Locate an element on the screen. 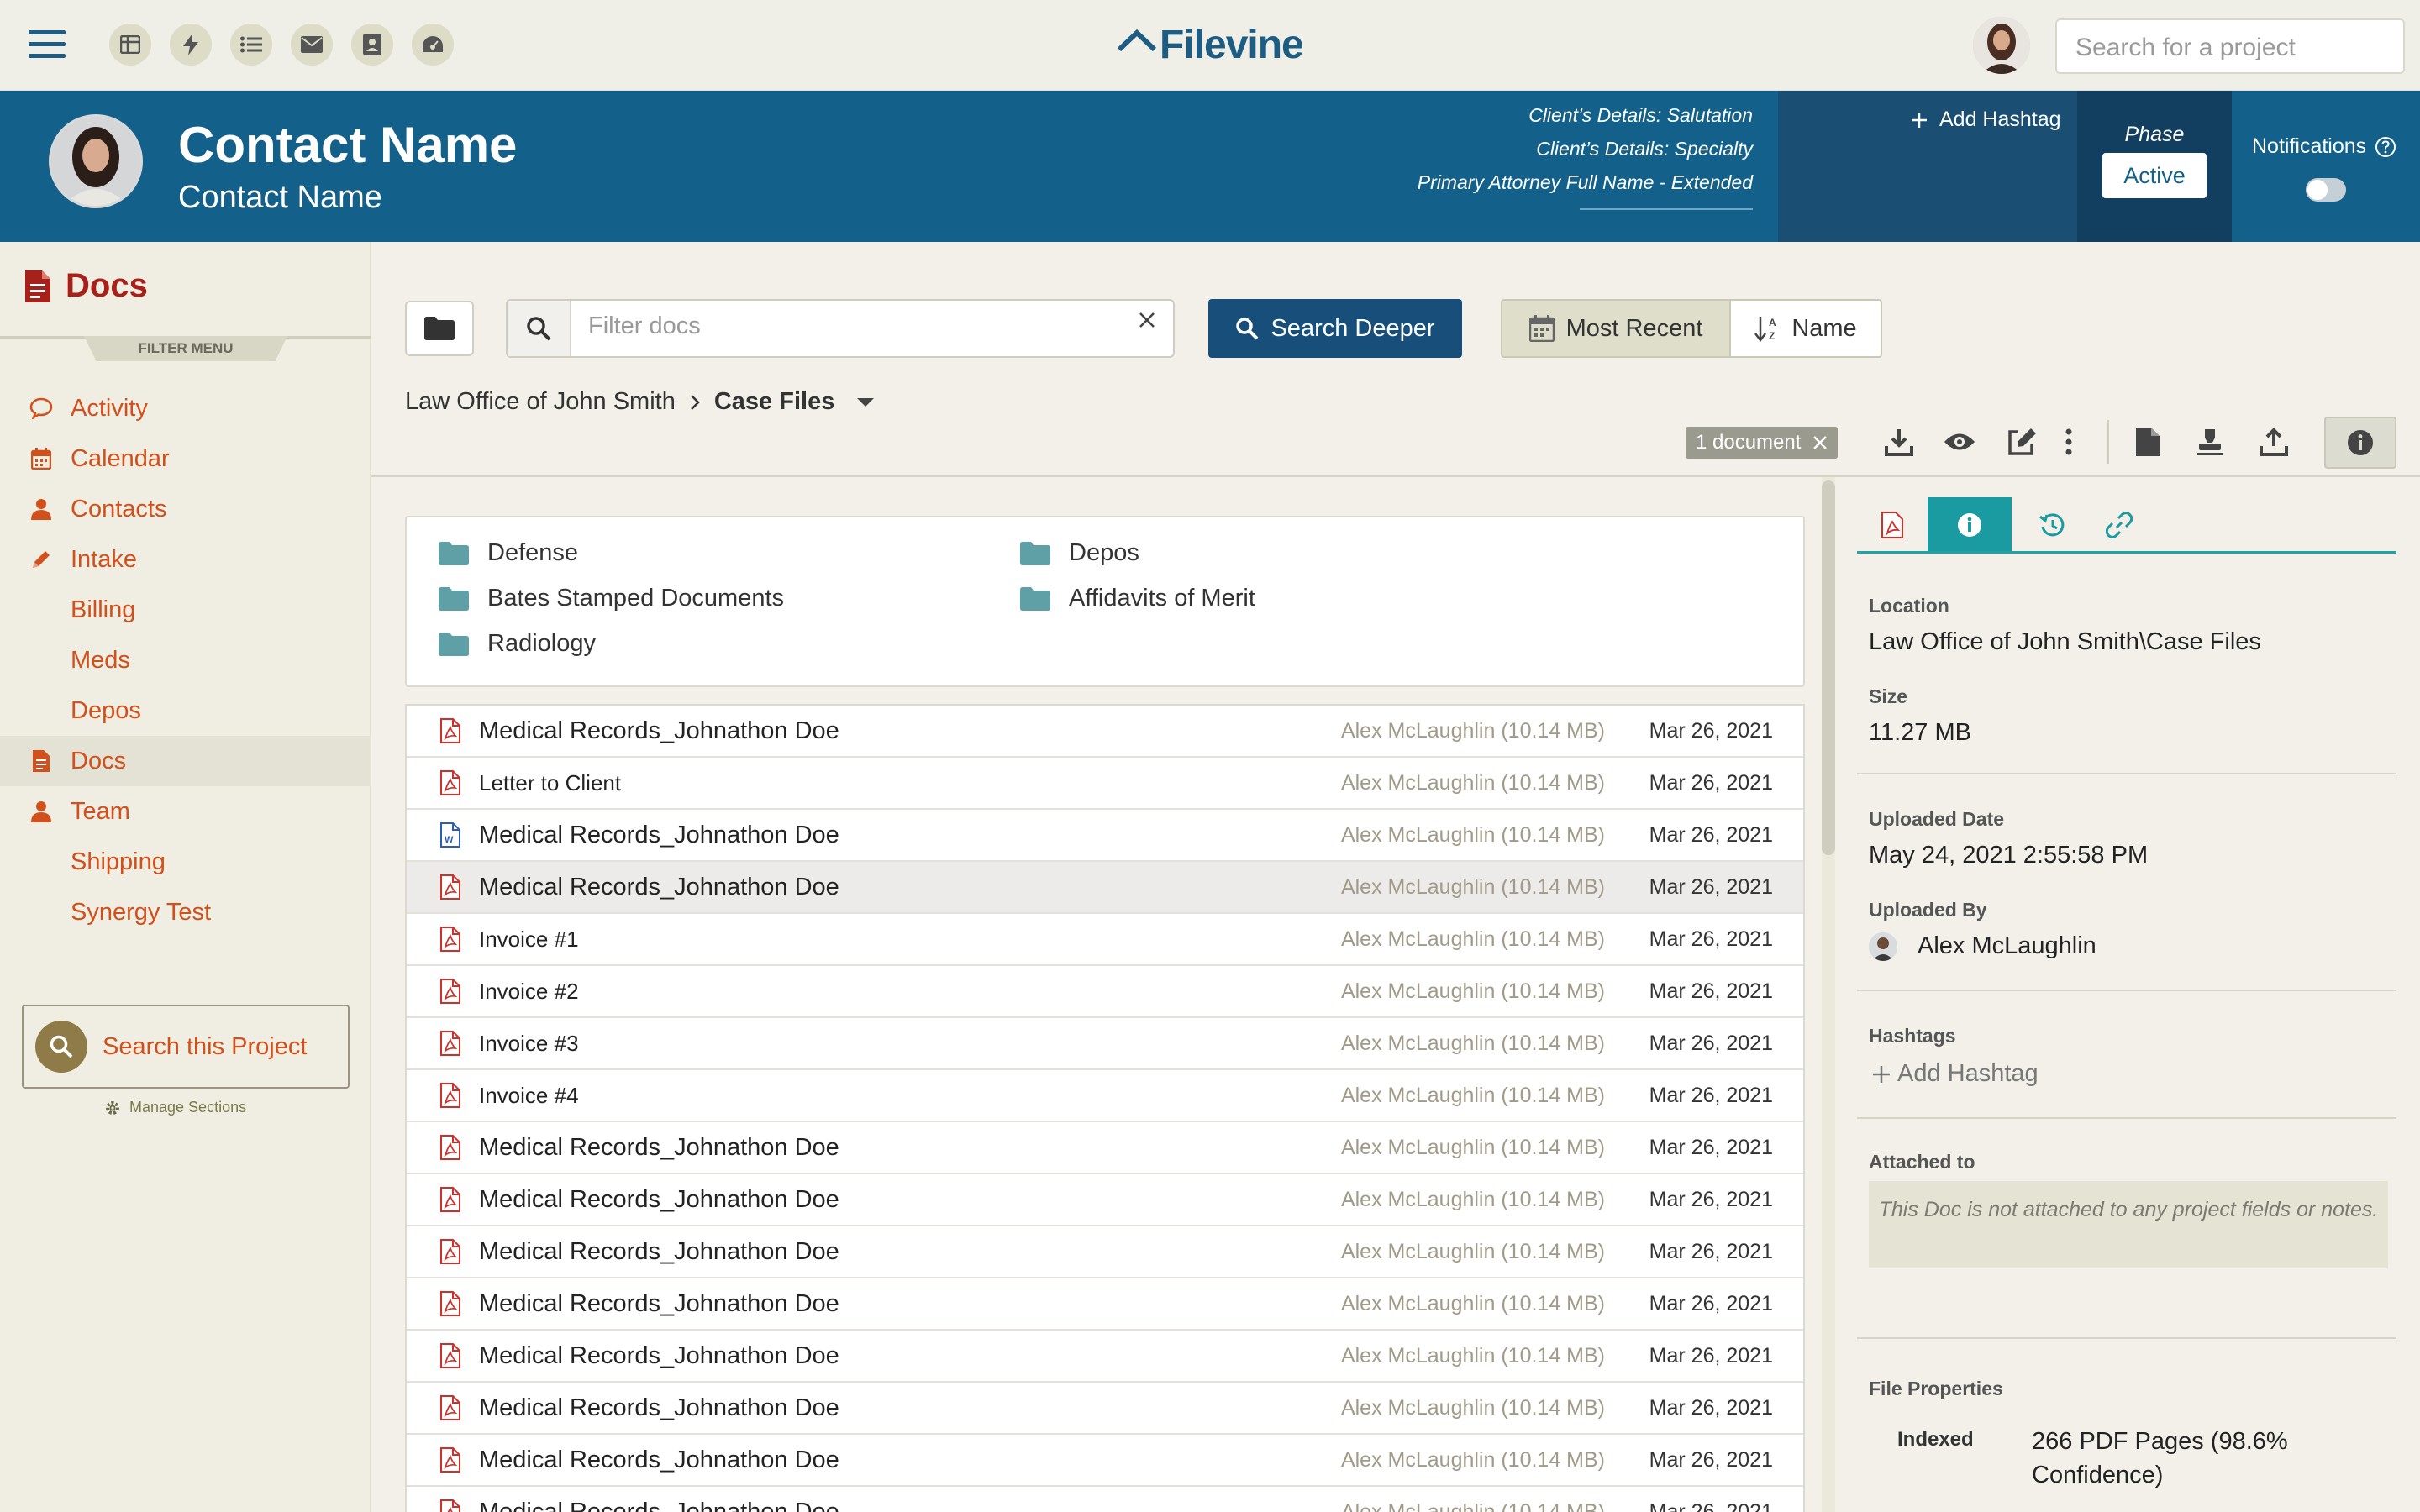 The image size is (2420, 1512). folder-item-affidavits-of-merit: Affidavits of Merit is located at coordinates (1137, 598).